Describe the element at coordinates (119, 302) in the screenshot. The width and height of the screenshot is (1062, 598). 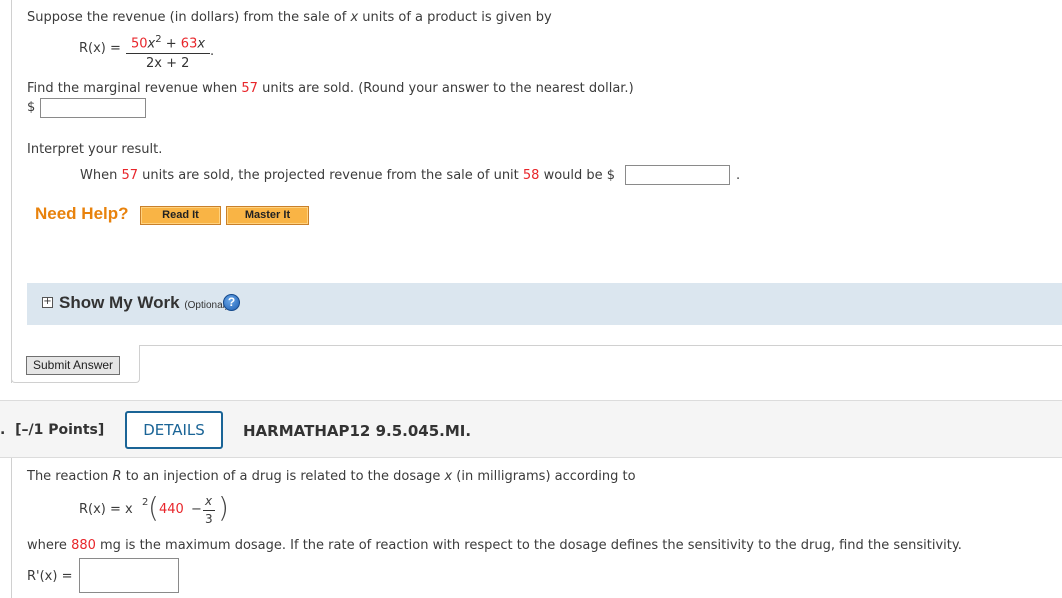
I see `show-my-work-label: Show My Work` at that location.